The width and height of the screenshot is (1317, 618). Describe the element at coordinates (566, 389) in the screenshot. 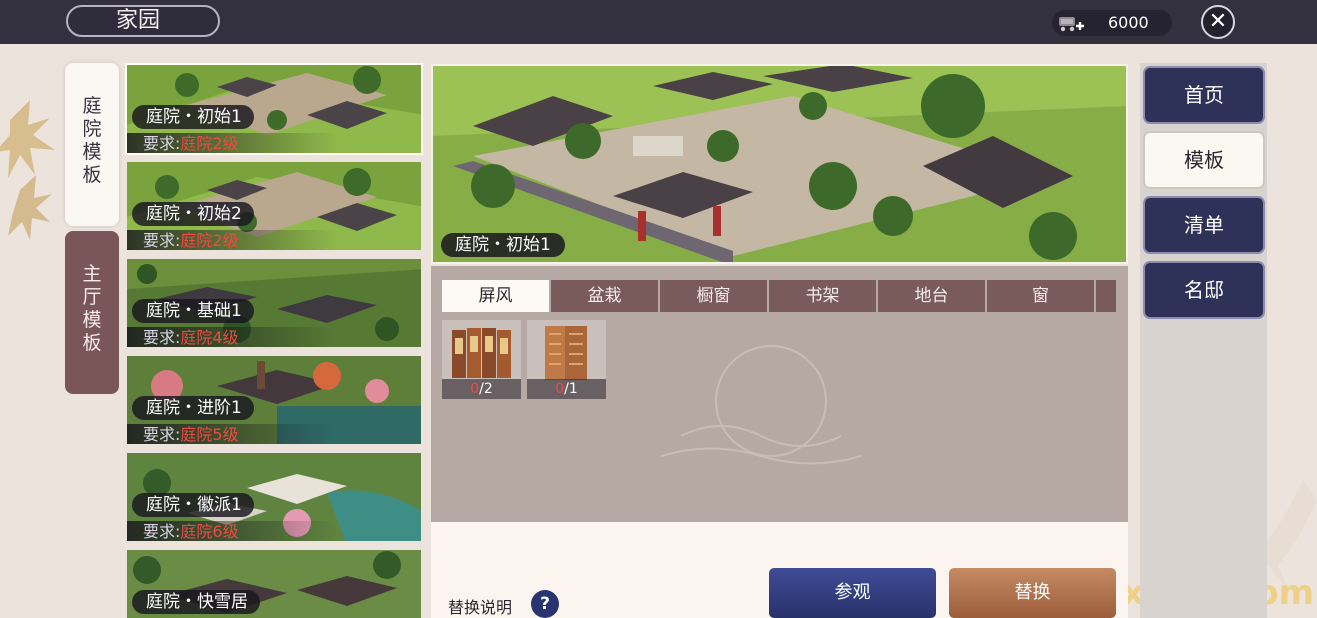

I see `item-count: 0/1` at that location.